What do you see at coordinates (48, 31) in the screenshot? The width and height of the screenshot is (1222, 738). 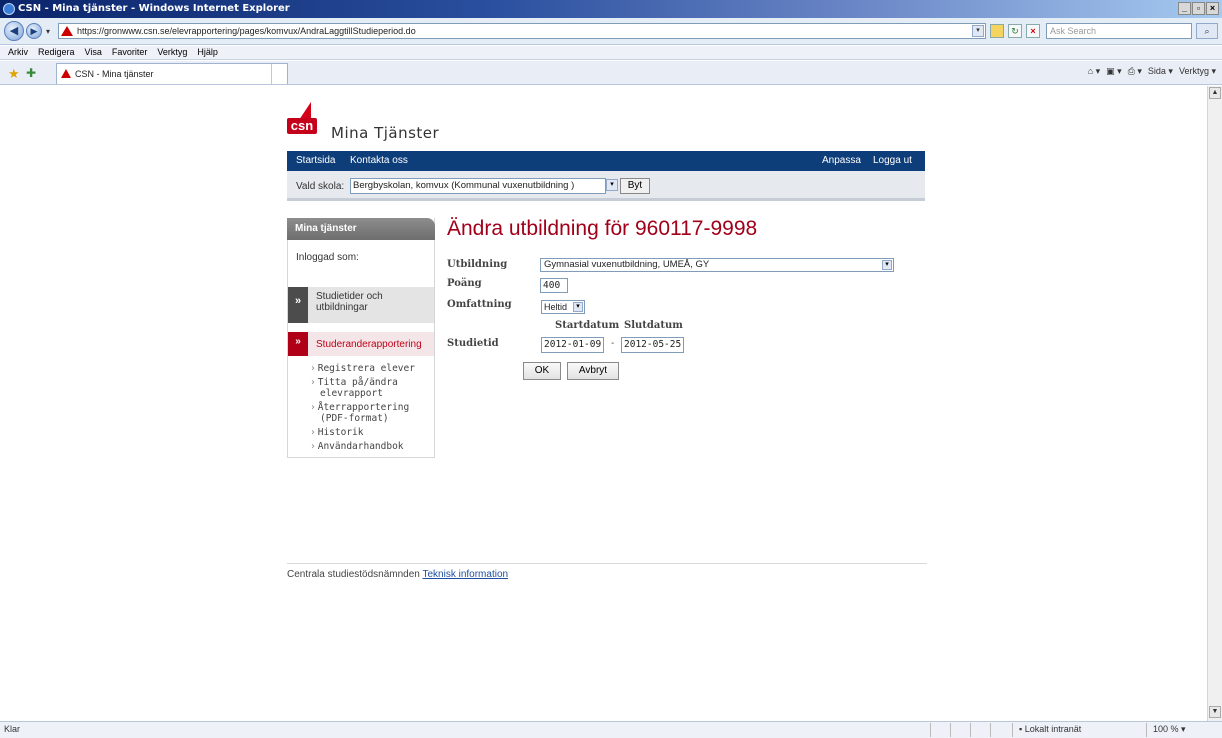 I see `recent-pages-dropdown-icon: ▾` at bounding box center [48, 31].